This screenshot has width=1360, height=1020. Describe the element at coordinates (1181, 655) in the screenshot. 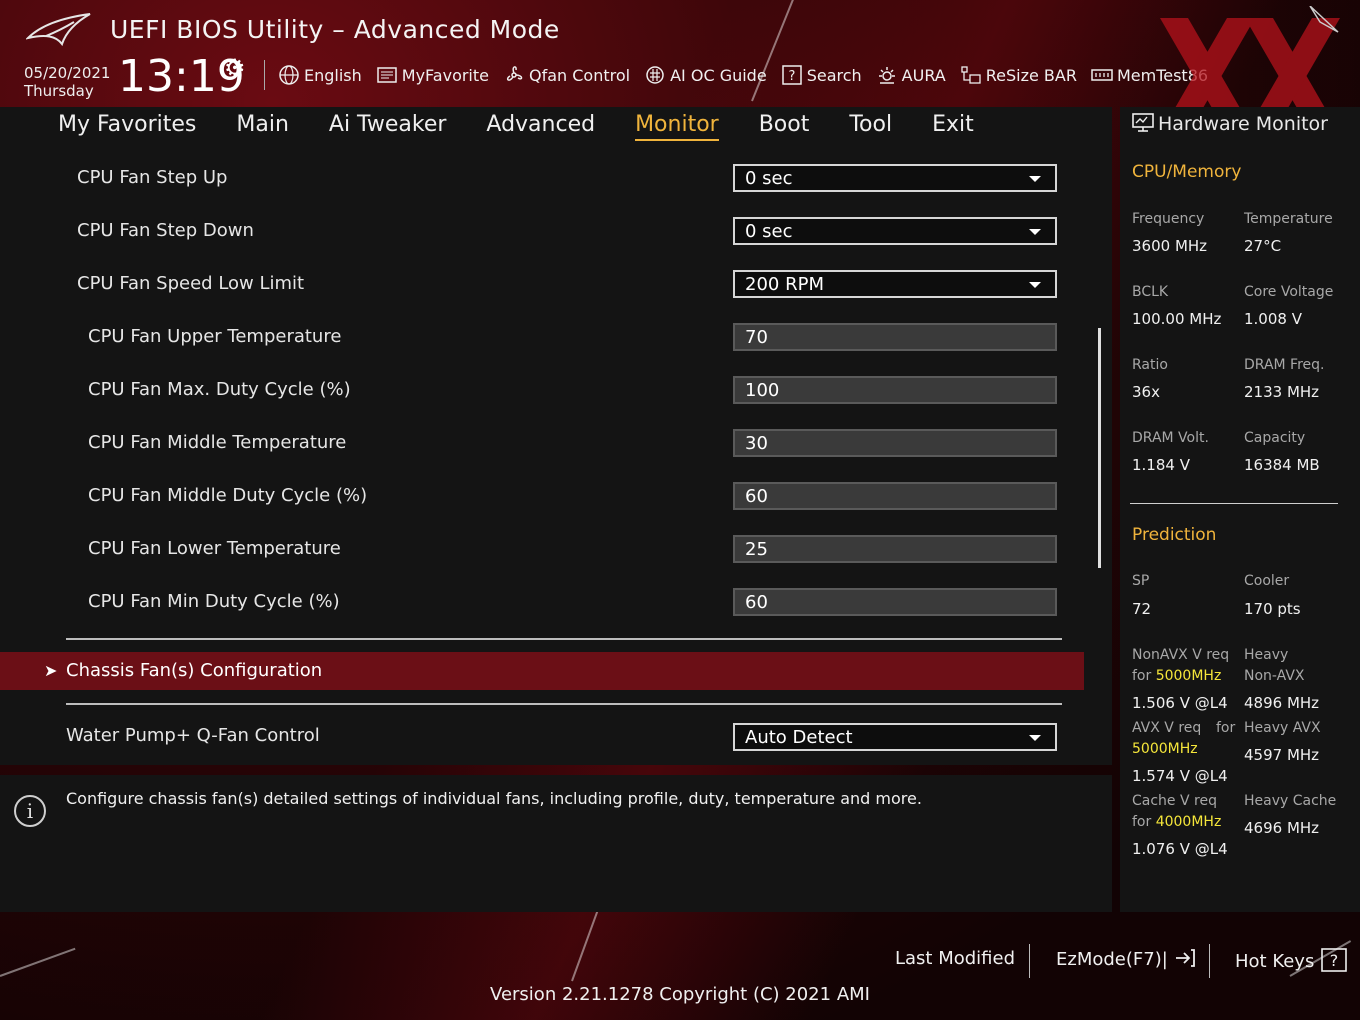

I see `hw-label: NonAVX V req` at that location.